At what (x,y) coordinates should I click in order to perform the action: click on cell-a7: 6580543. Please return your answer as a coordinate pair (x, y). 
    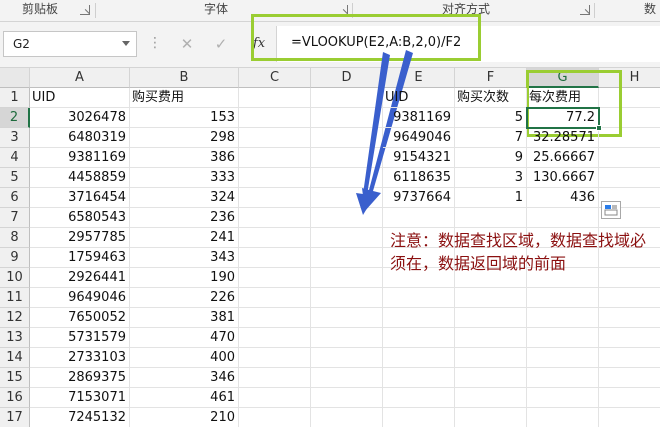
    Looking at the image, I should click on (80, 218).